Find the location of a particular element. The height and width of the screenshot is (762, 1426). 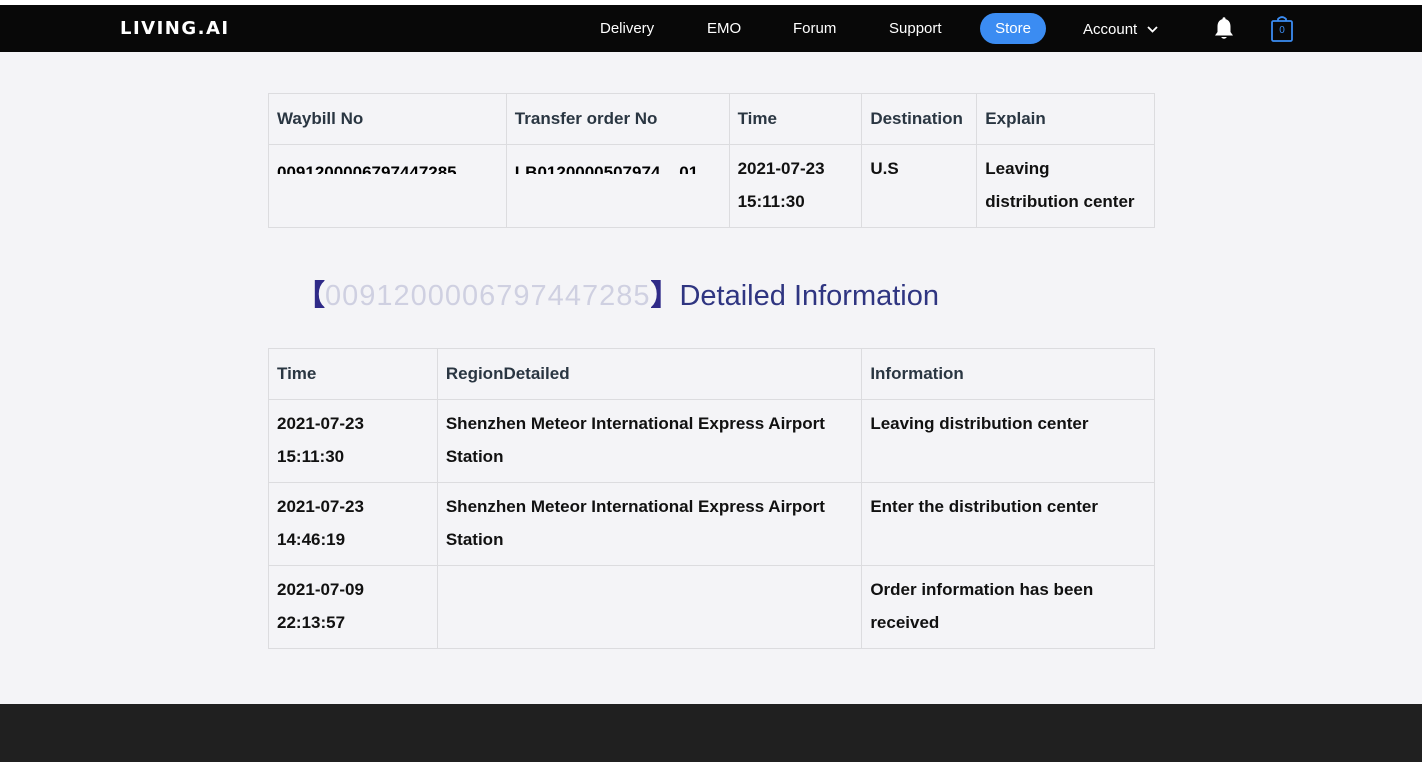

shopping-bag-icon: 0 is located at coordinates (1283, 29).